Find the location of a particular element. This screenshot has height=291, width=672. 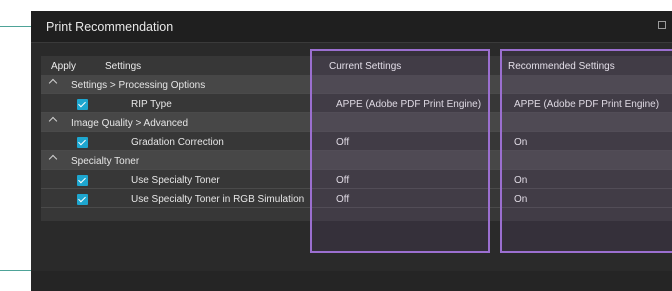

group-label: Settings > Processing Options is located at coordinates (138, 85).